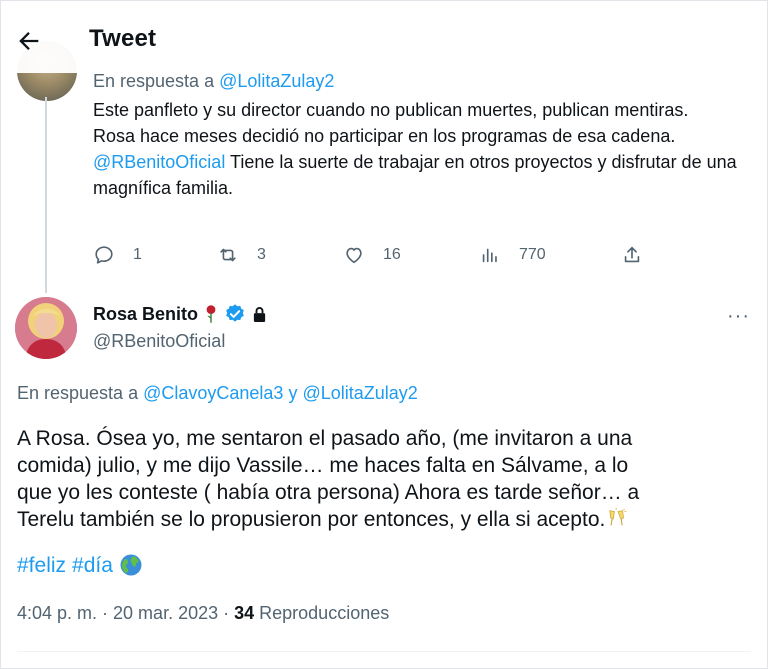 This screenshot has height=669, width=768. Describe the element at coordinates (293, 393) in the screenshot. I see `reply-joiner: y` at that location.